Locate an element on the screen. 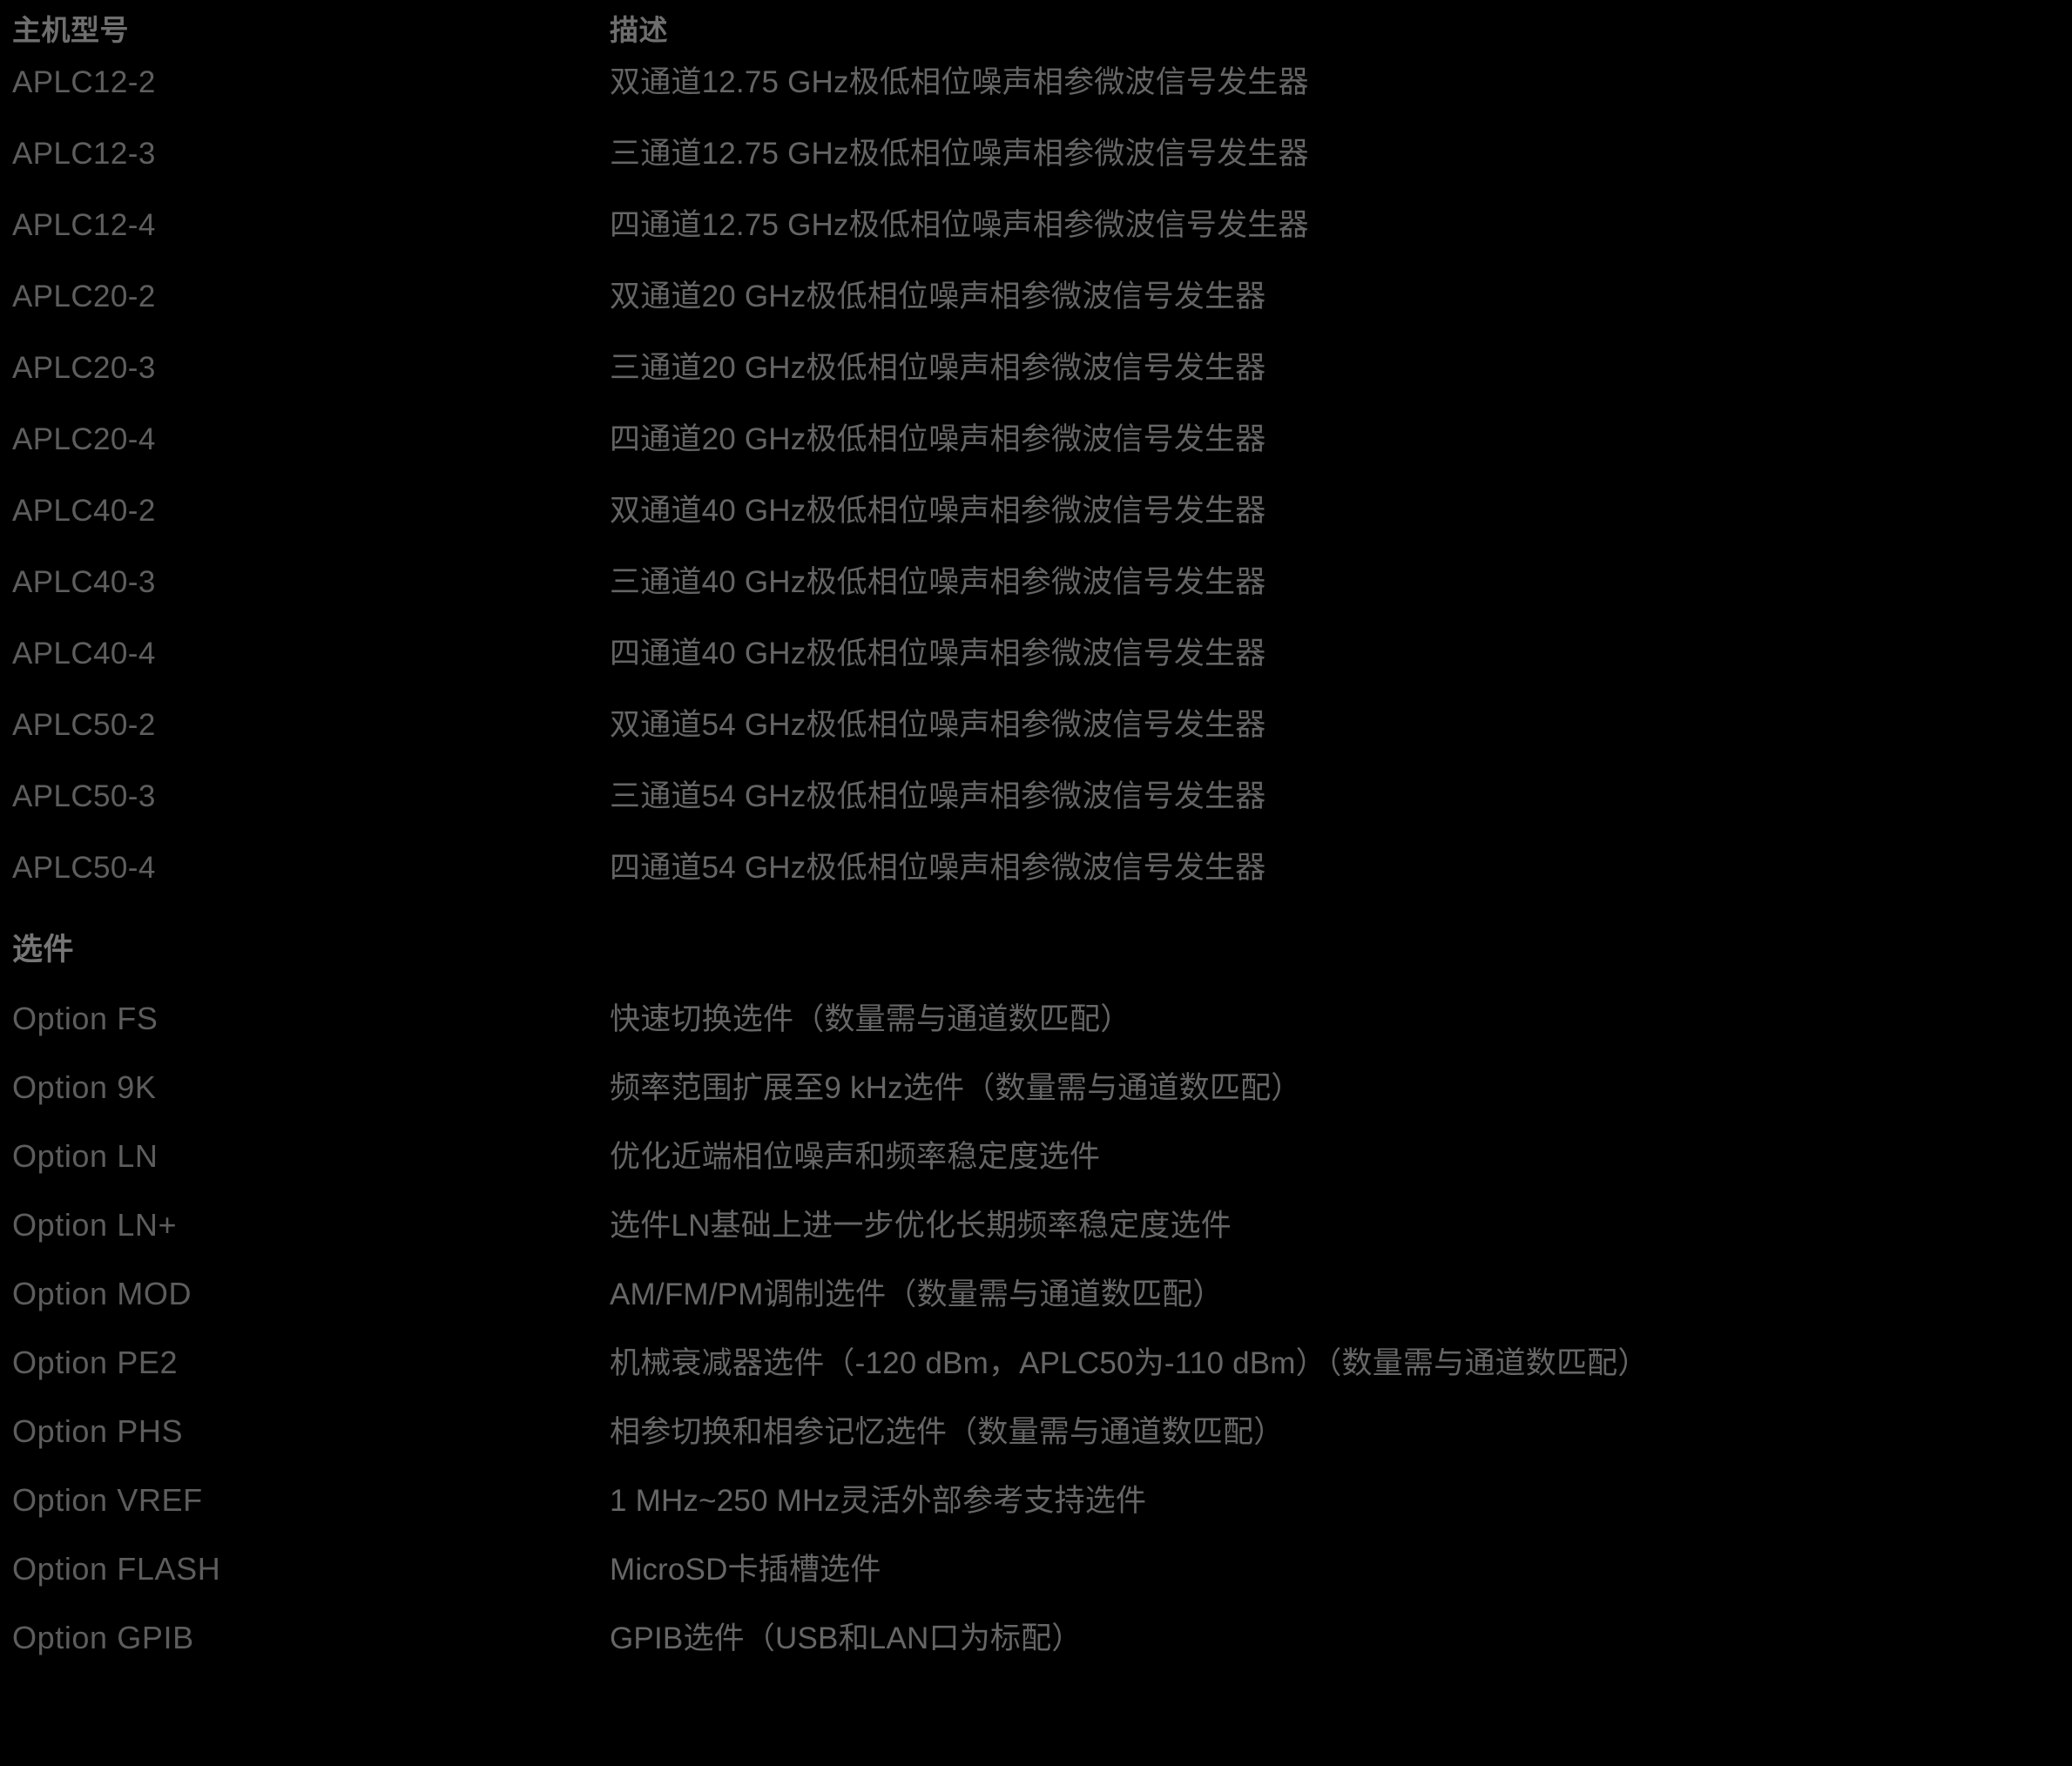  option-name-cell: Option MOD is located at coordinates (102, 1294).